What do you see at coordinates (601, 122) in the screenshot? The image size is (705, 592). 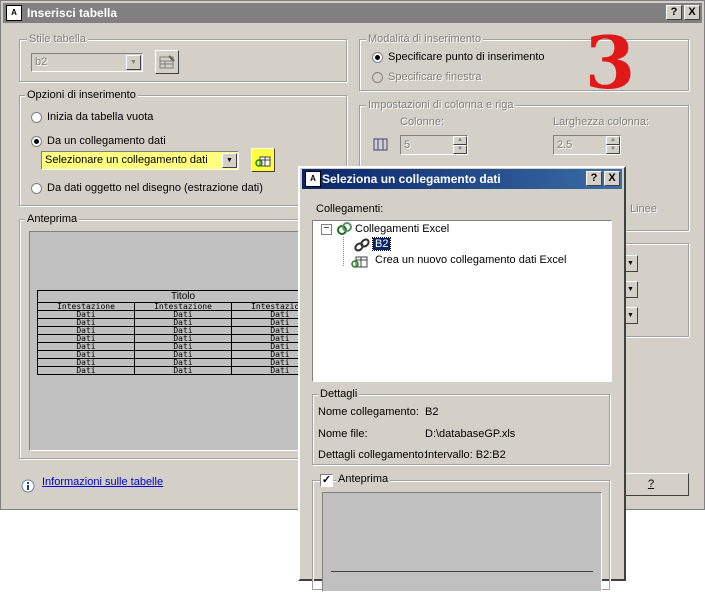 I see `col-width-label: Larghezza colonna:` at bounding box center [601, 122].